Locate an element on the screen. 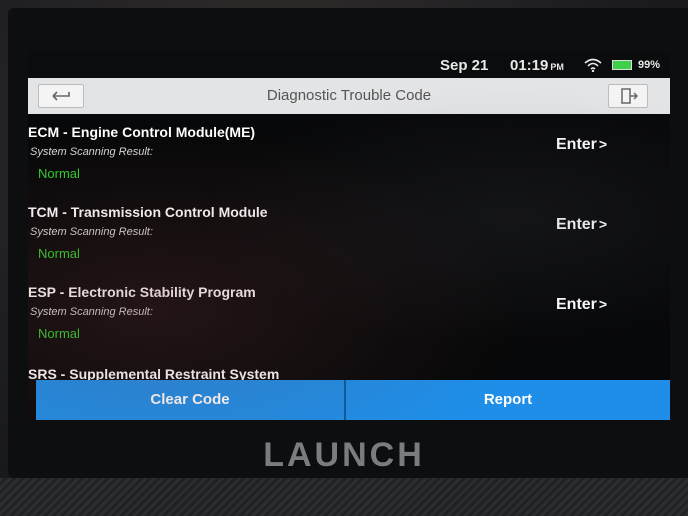  enter-button-ecm: Enter > is located at coordinates (581, 145).